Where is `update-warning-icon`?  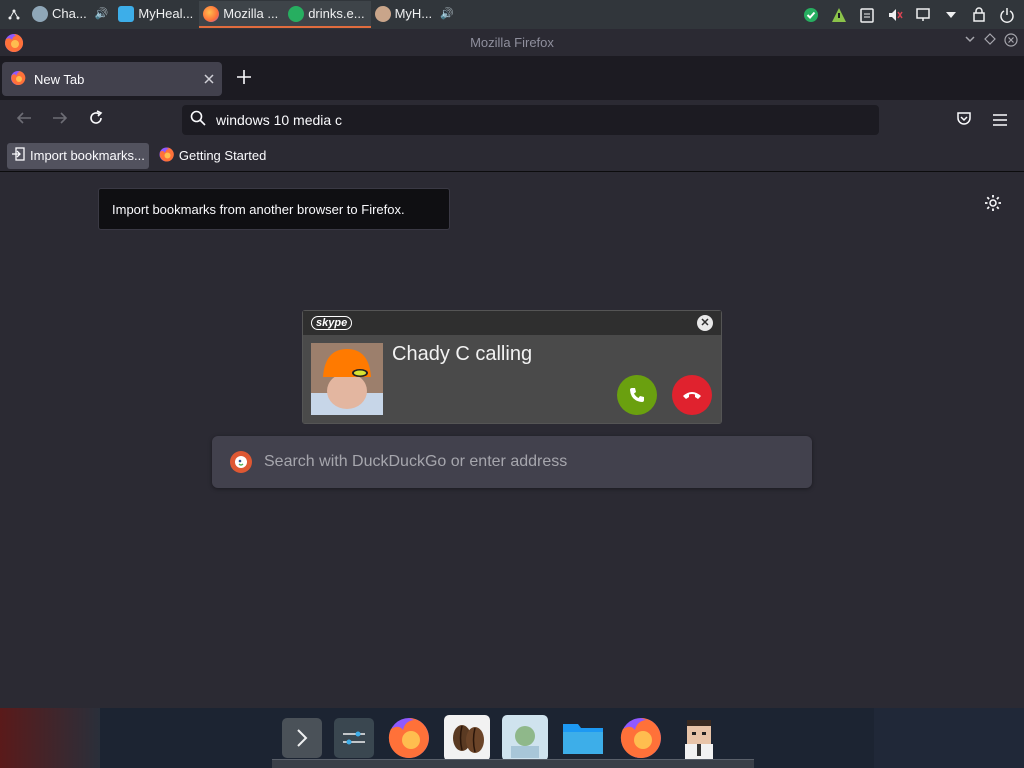
update-warning-icon is located at coordinates (839, 15).